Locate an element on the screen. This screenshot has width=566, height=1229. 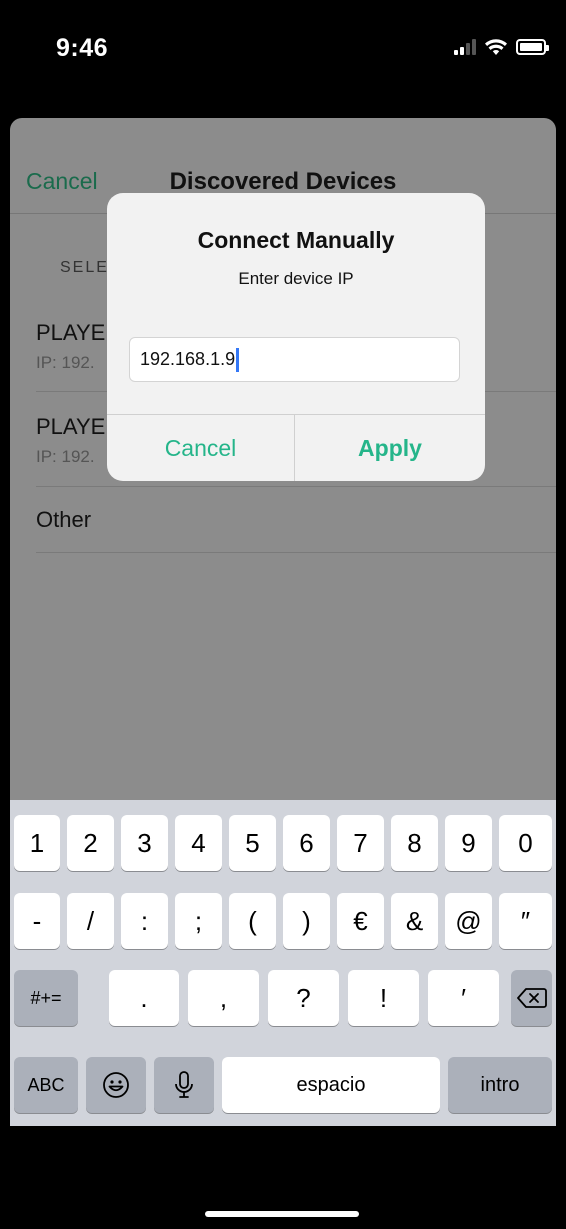
key-emoji is located at coordinates (116, 1085).